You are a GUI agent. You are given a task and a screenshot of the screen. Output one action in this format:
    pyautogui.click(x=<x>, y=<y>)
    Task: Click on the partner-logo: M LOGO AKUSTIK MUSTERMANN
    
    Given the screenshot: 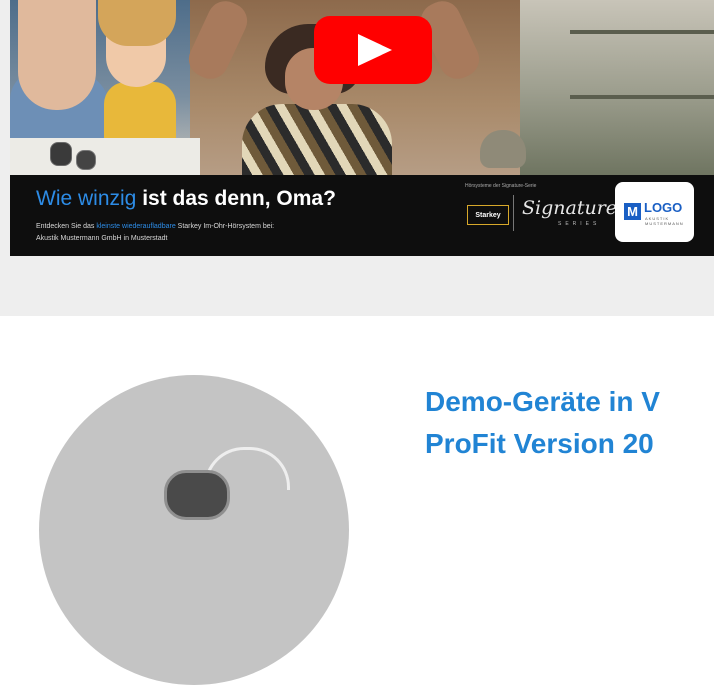 What is the action you would take?
    pyautogui.click(x=654, y=212)
    